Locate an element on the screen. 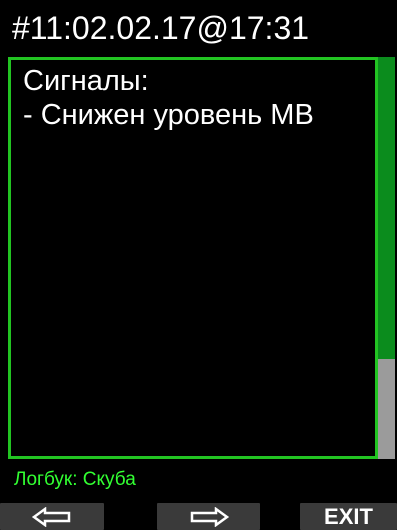  exit-label: EXIT is located at coordinates (348, 516).